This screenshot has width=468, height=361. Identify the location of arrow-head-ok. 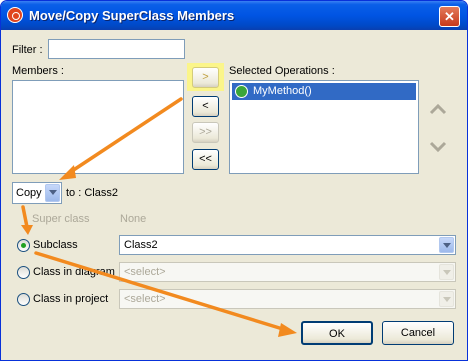
(287, 330).